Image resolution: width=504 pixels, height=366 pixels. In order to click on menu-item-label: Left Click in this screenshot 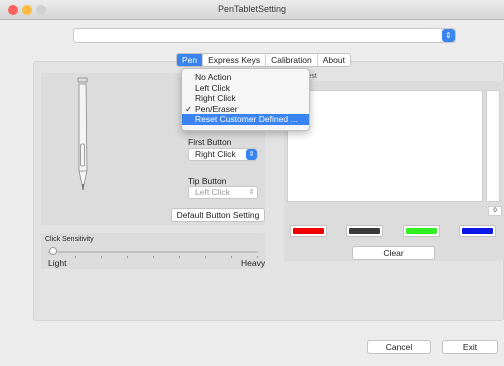, I will do `click(212, 87)`.